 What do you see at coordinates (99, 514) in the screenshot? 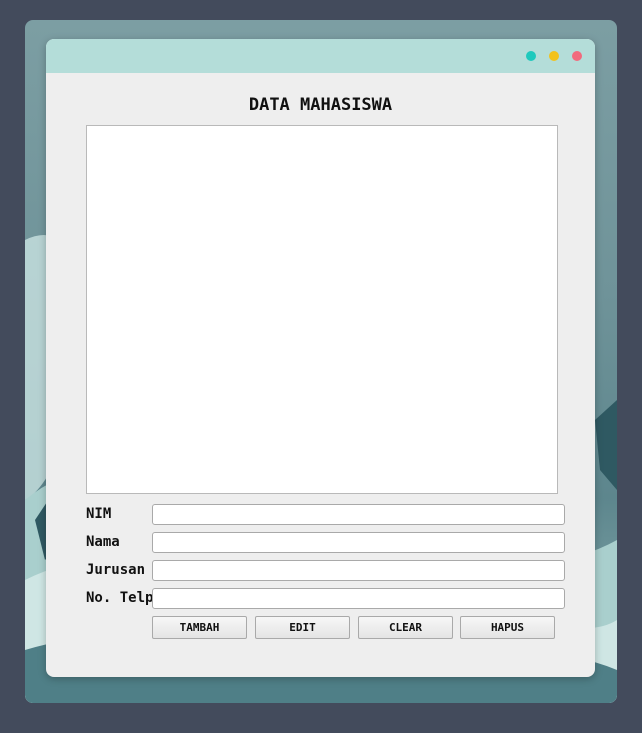
I see `nim-label: NIM` at bounding box center [99, 514].